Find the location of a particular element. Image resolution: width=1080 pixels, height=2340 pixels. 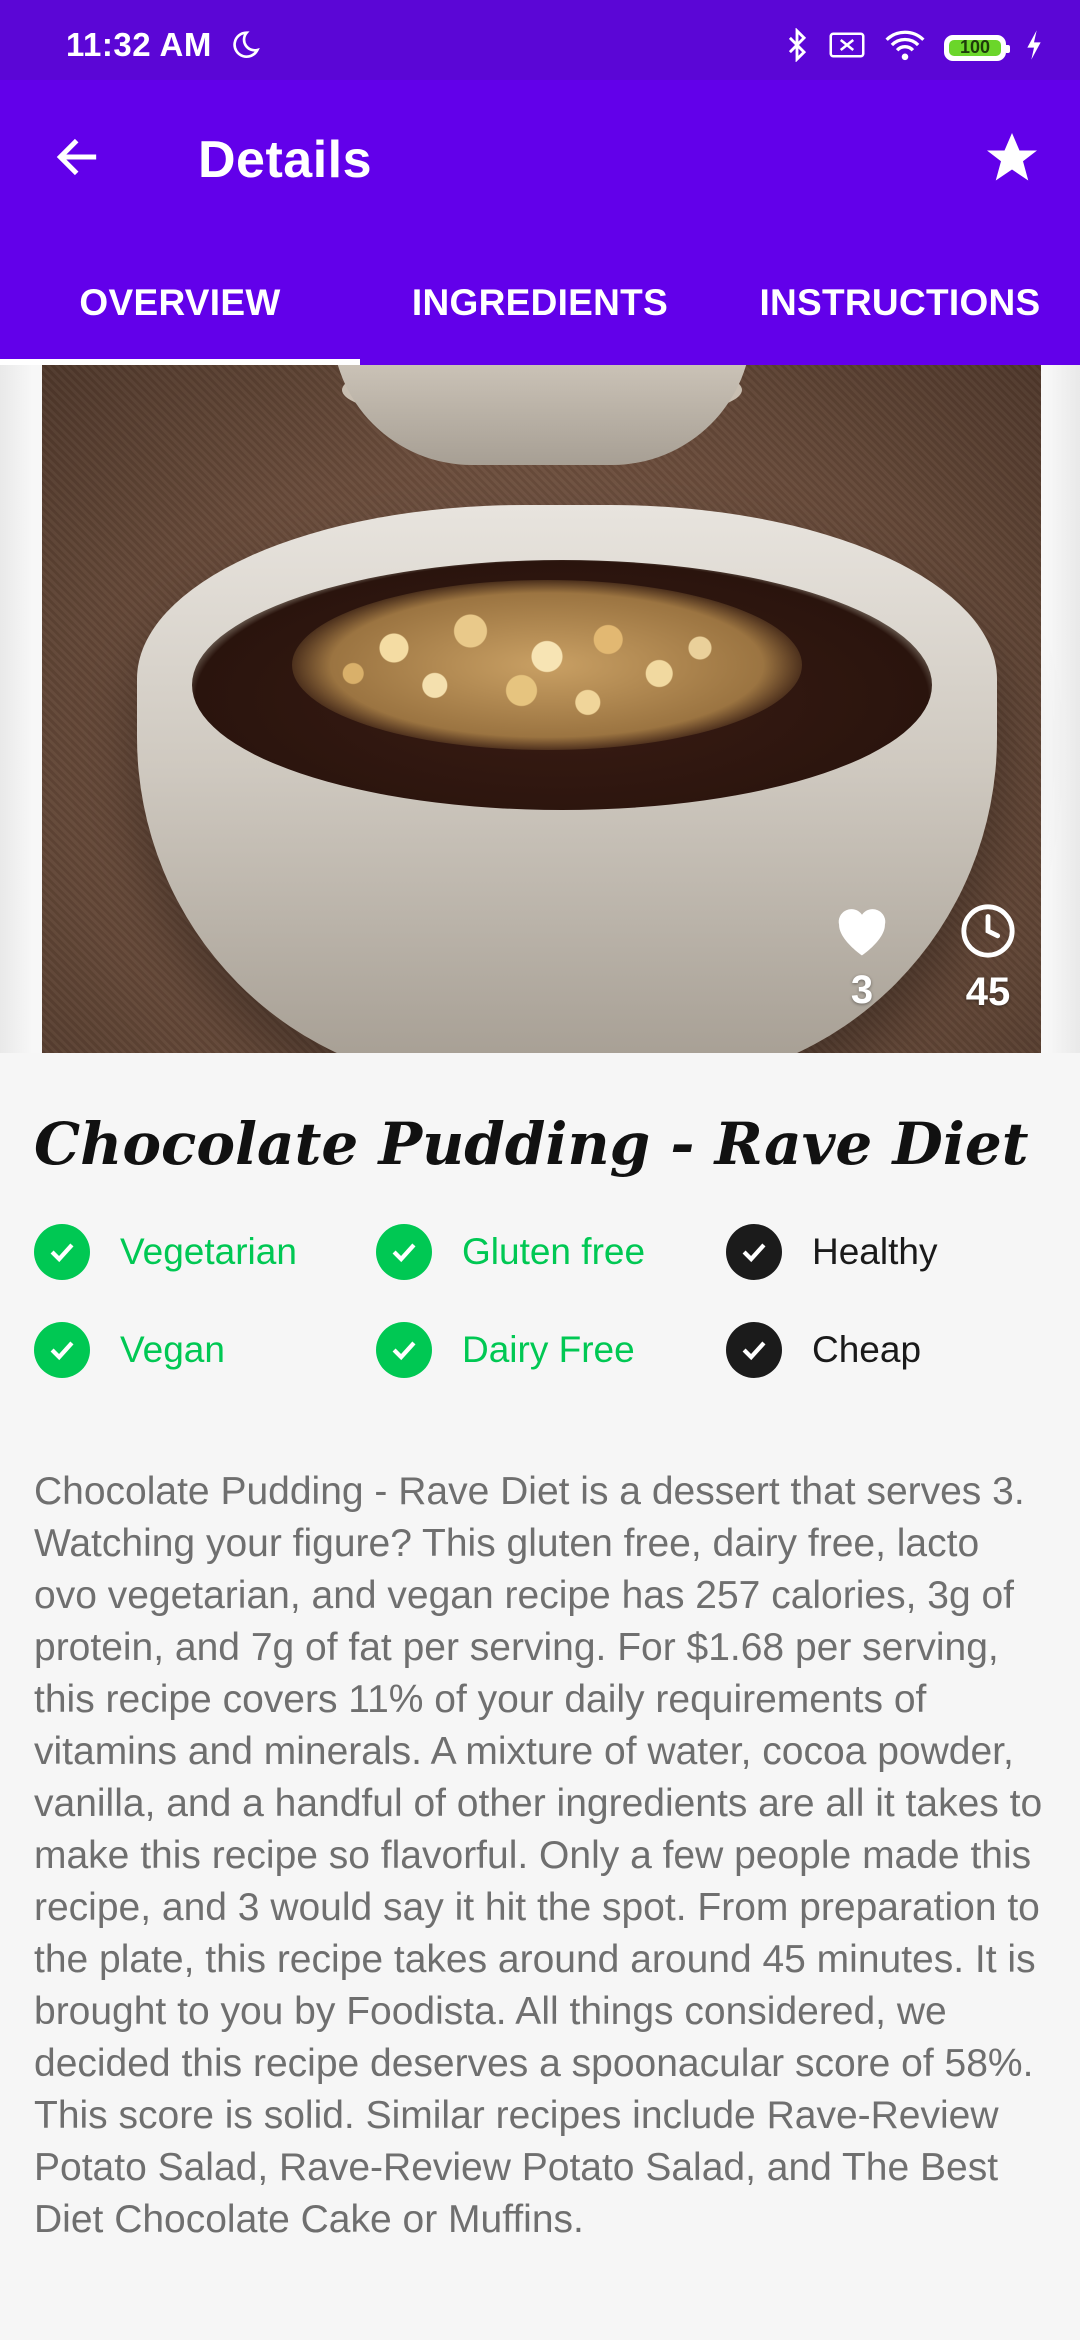

badge-label: Dairy Free is located at coordinates (548, 1349).